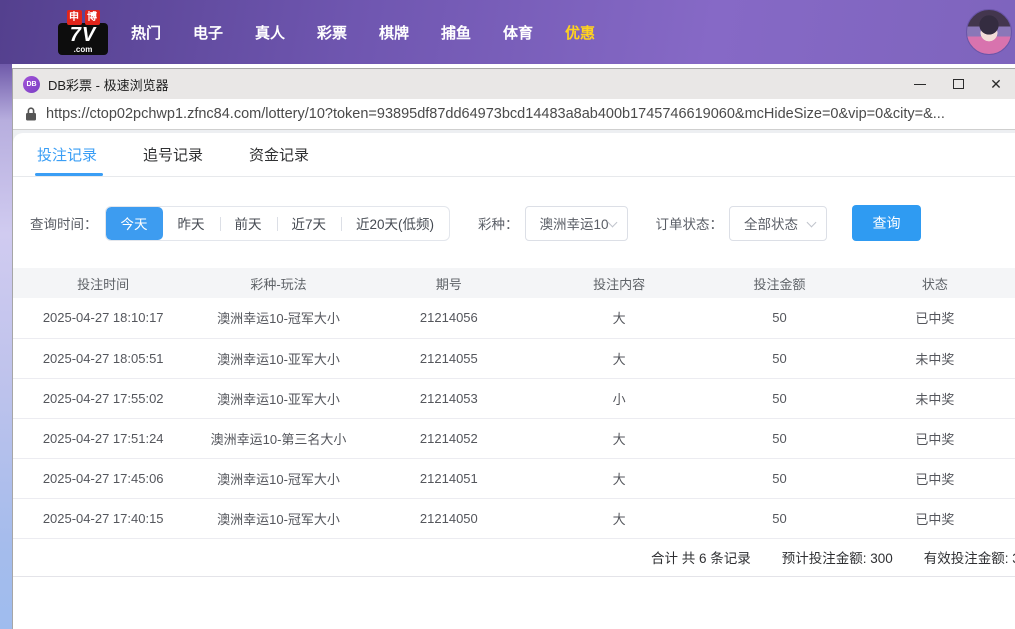 The image size is (1015, 629). What do you see at coordinates (332, 32) in the screenshot?
I see `nav-item-彩票: 彩票` at bounding box center [332, 32].